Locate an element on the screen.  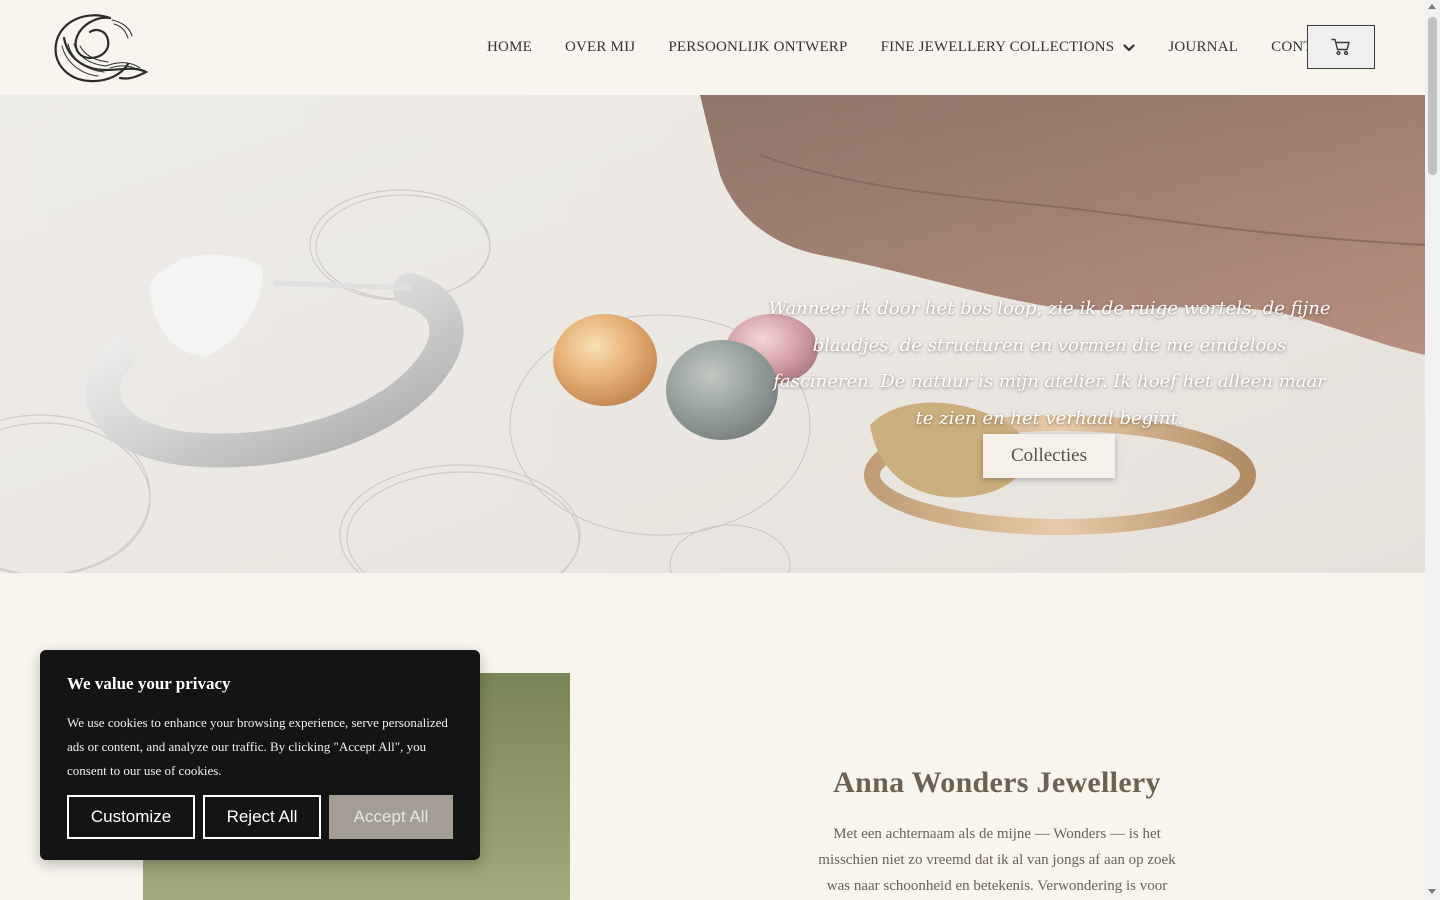
nav-over-mij: OVER MIJ is located at coordinates (600, 47).